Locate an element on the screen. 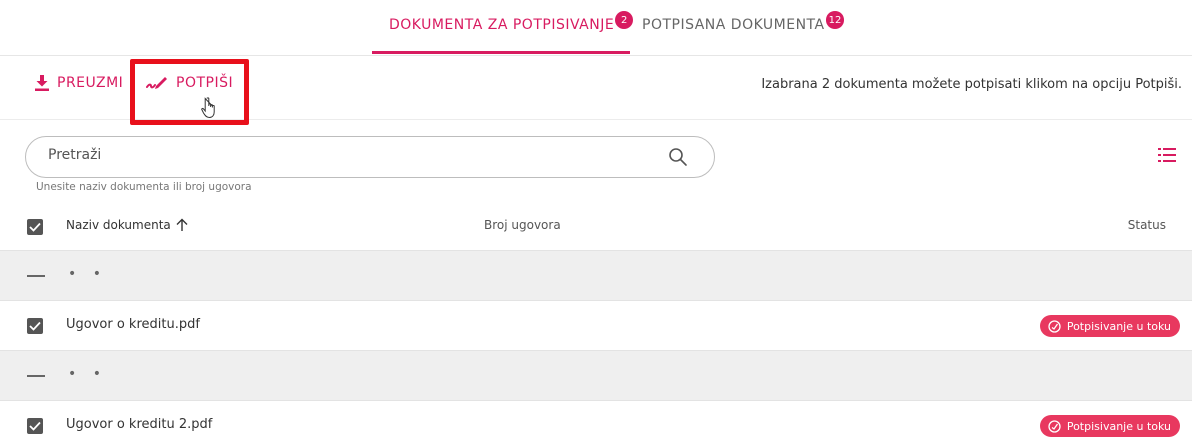  download-label: PREUZMI is located at coordinates (90, 83).